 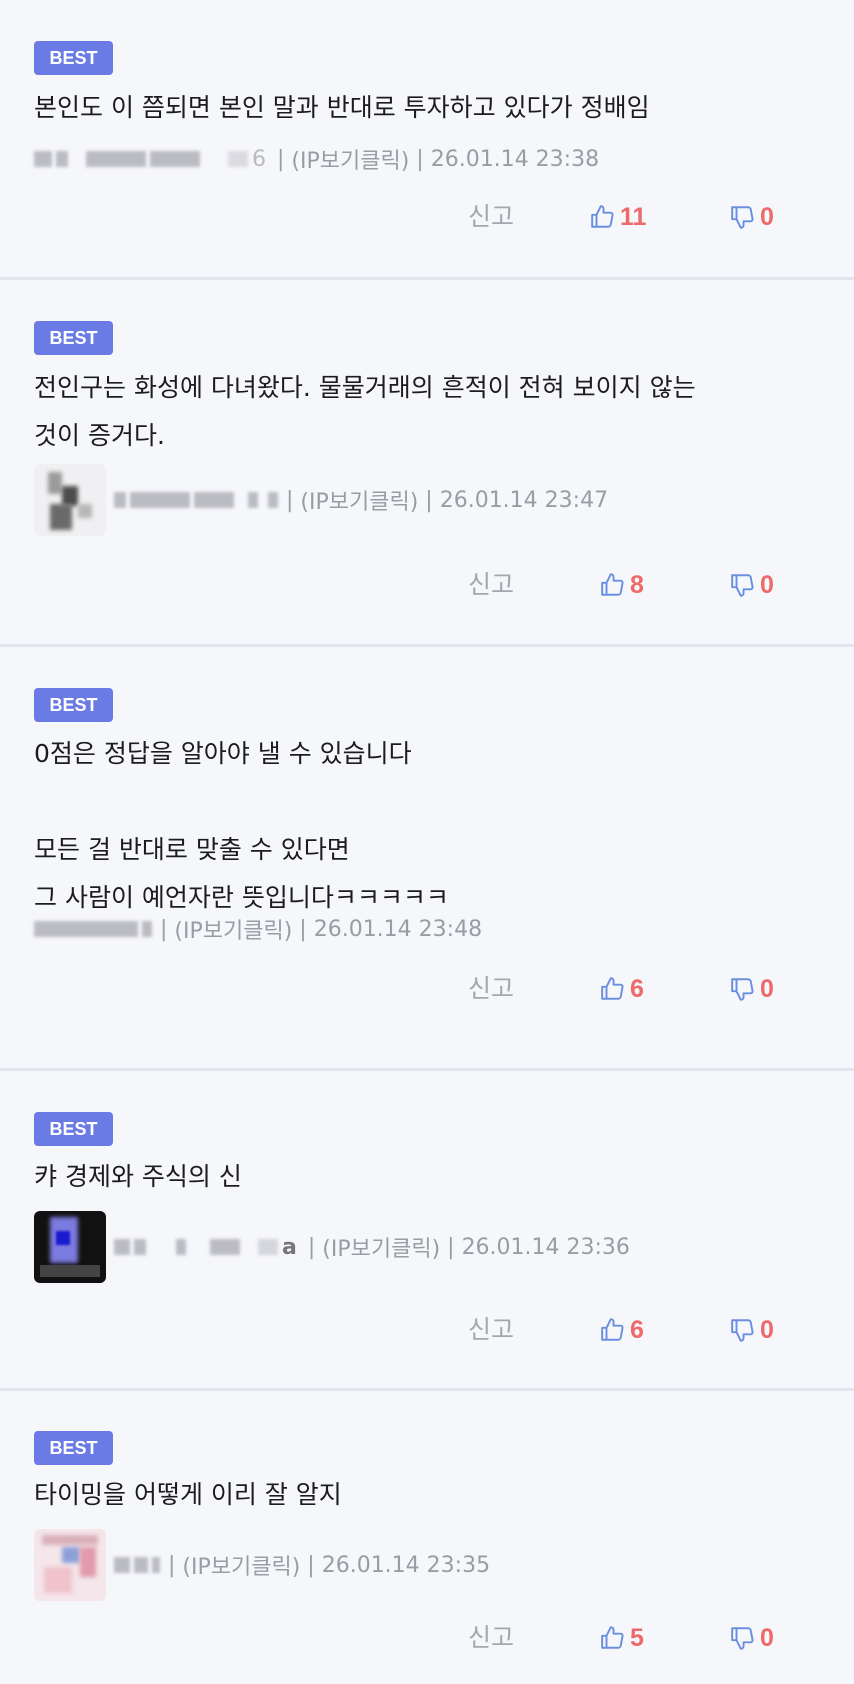 What do you see at coordinates (406, 1565) in the screenshot?
I see `timestamp: 26.01.14 23:35` at bounding box center [406, 1565].